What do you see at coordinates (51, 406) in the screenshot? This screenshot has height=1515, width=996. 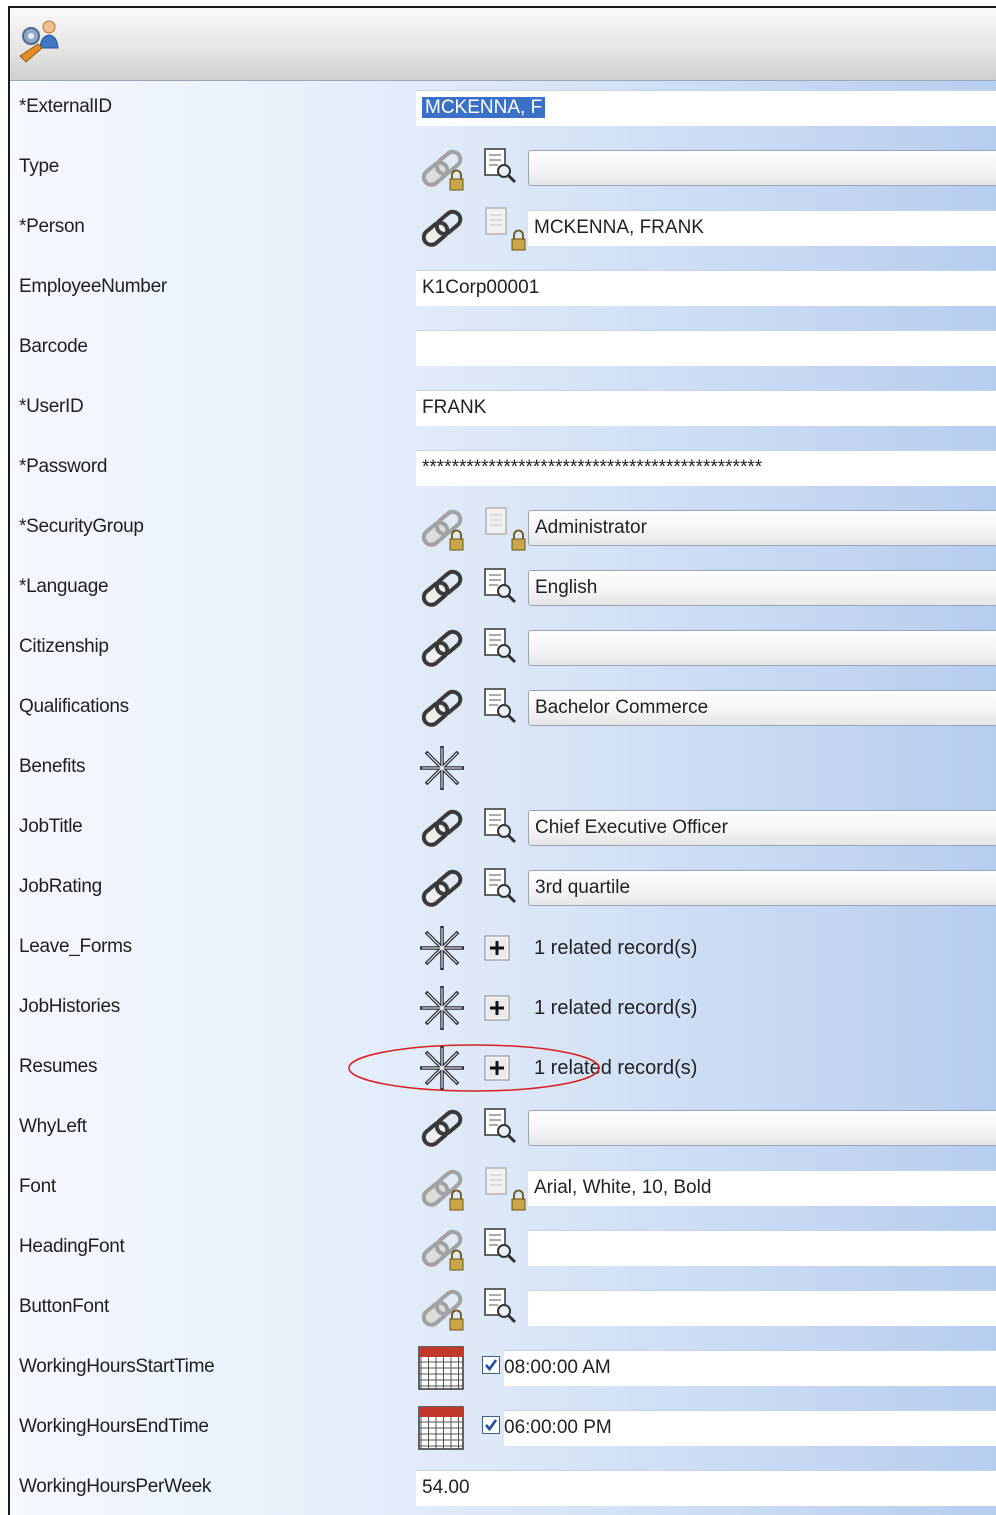 I see `field-label: *UserID` at bounding box center [51, 406].